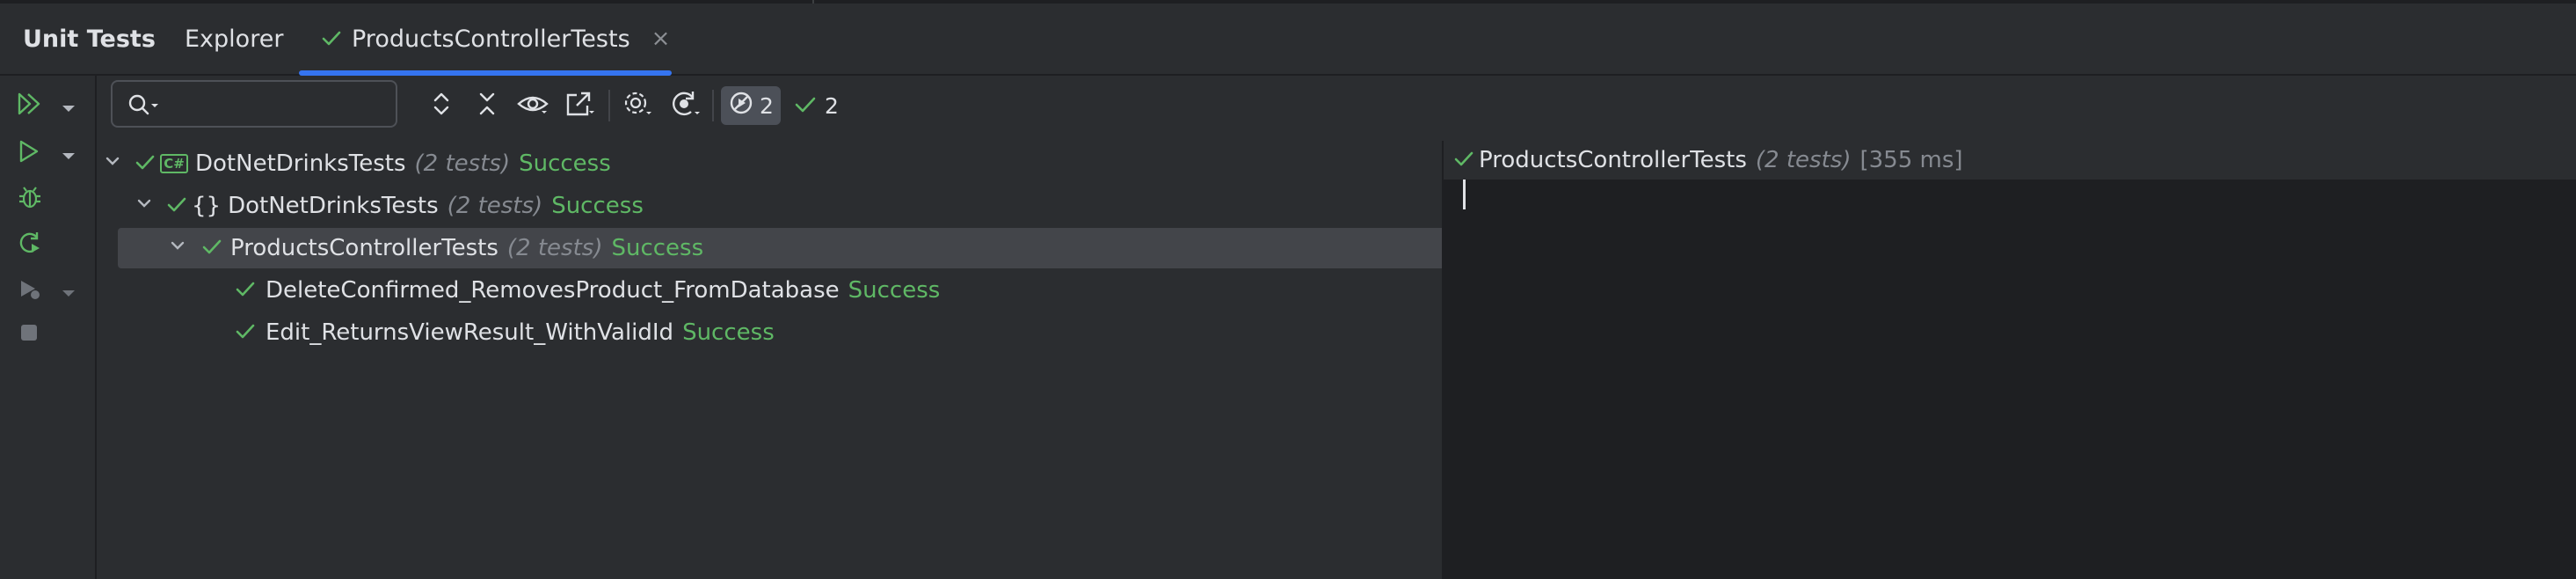 This screenshot has width=2576, height=579. I want to click on tree-row-namespace: {} DotNetDrinksTests (2 tests) Success, so click(769, 206).